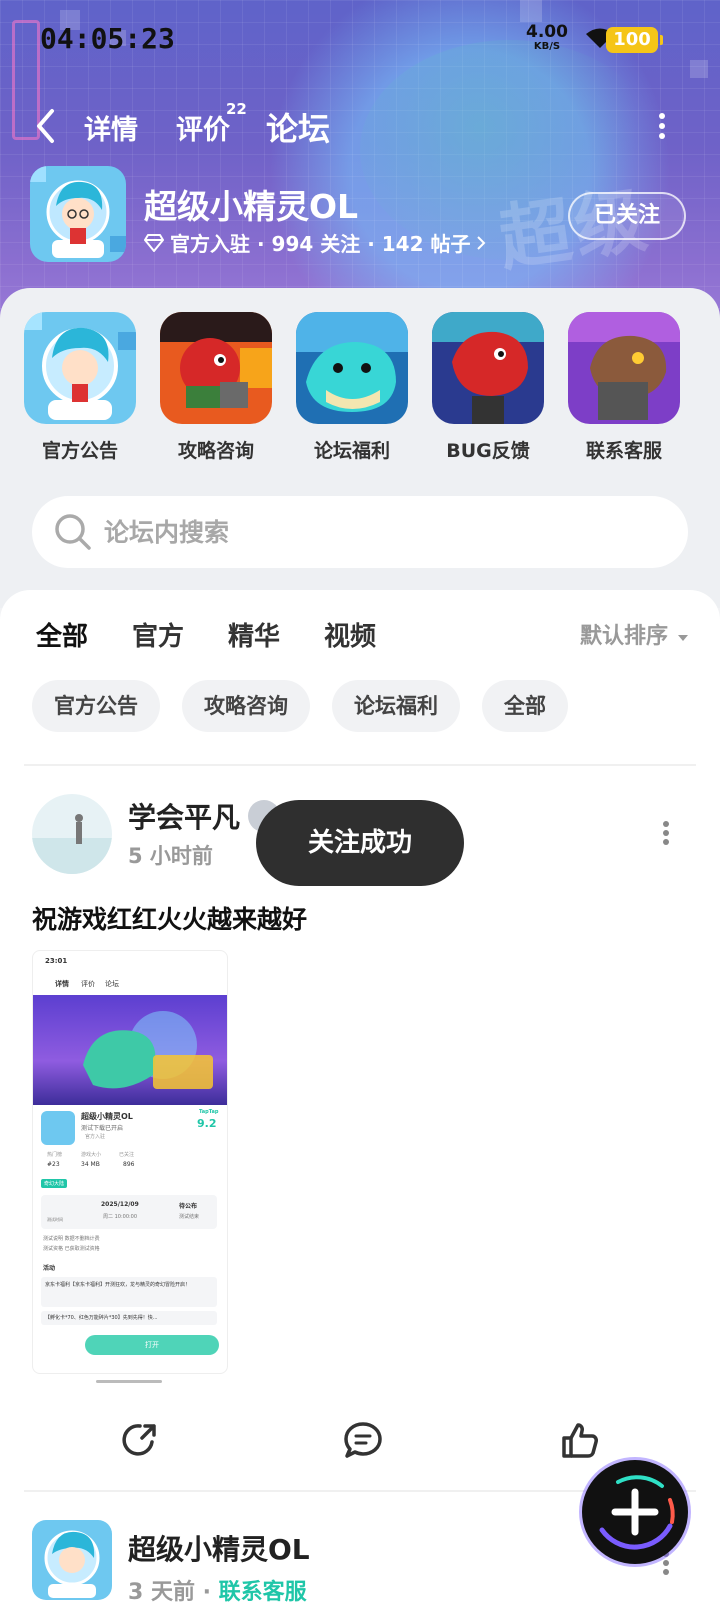 The width and height of the screenshot is (720, 1608). Describe the element at coordinates (481, 242) in the screenshot. I see `chevron-right-icon` at that location.